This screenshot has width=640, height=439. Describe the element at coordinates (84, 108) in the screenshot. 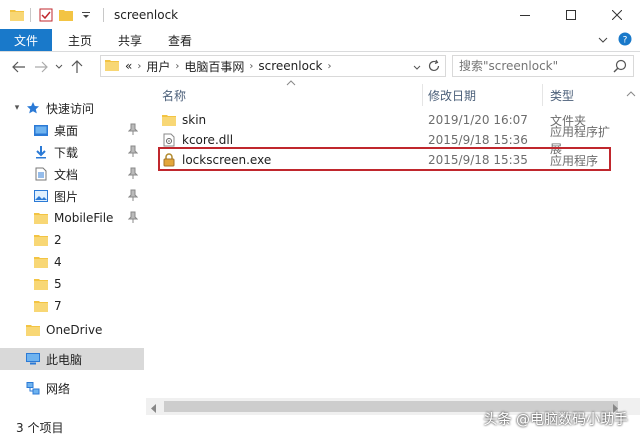

I see `nav-quick-access: ▾ 快速访问` at that location.